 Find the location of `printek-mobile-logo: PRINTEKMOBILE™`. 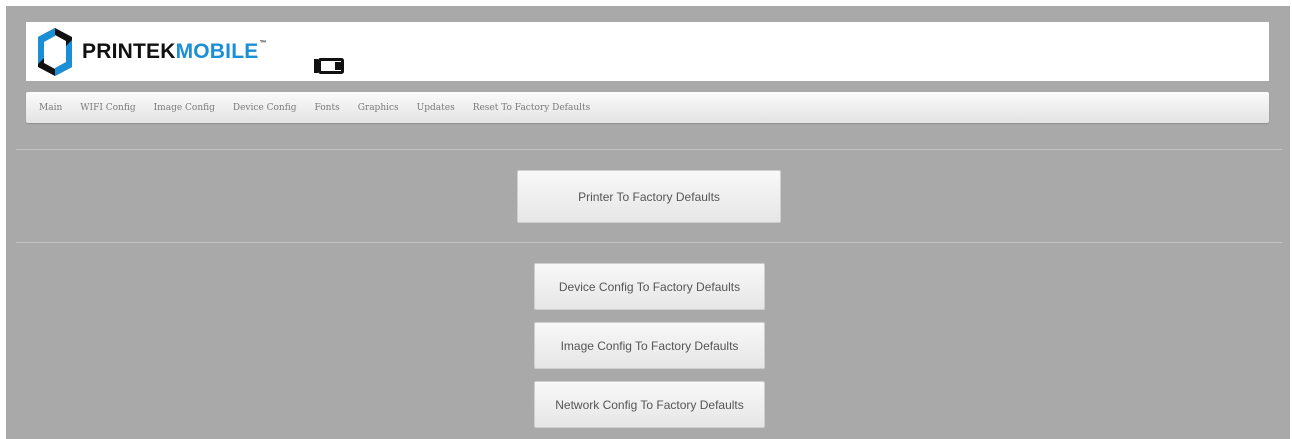

printek-mobile-logo: PRINTEKMOBILE™ is located at coordinates (174, 52).